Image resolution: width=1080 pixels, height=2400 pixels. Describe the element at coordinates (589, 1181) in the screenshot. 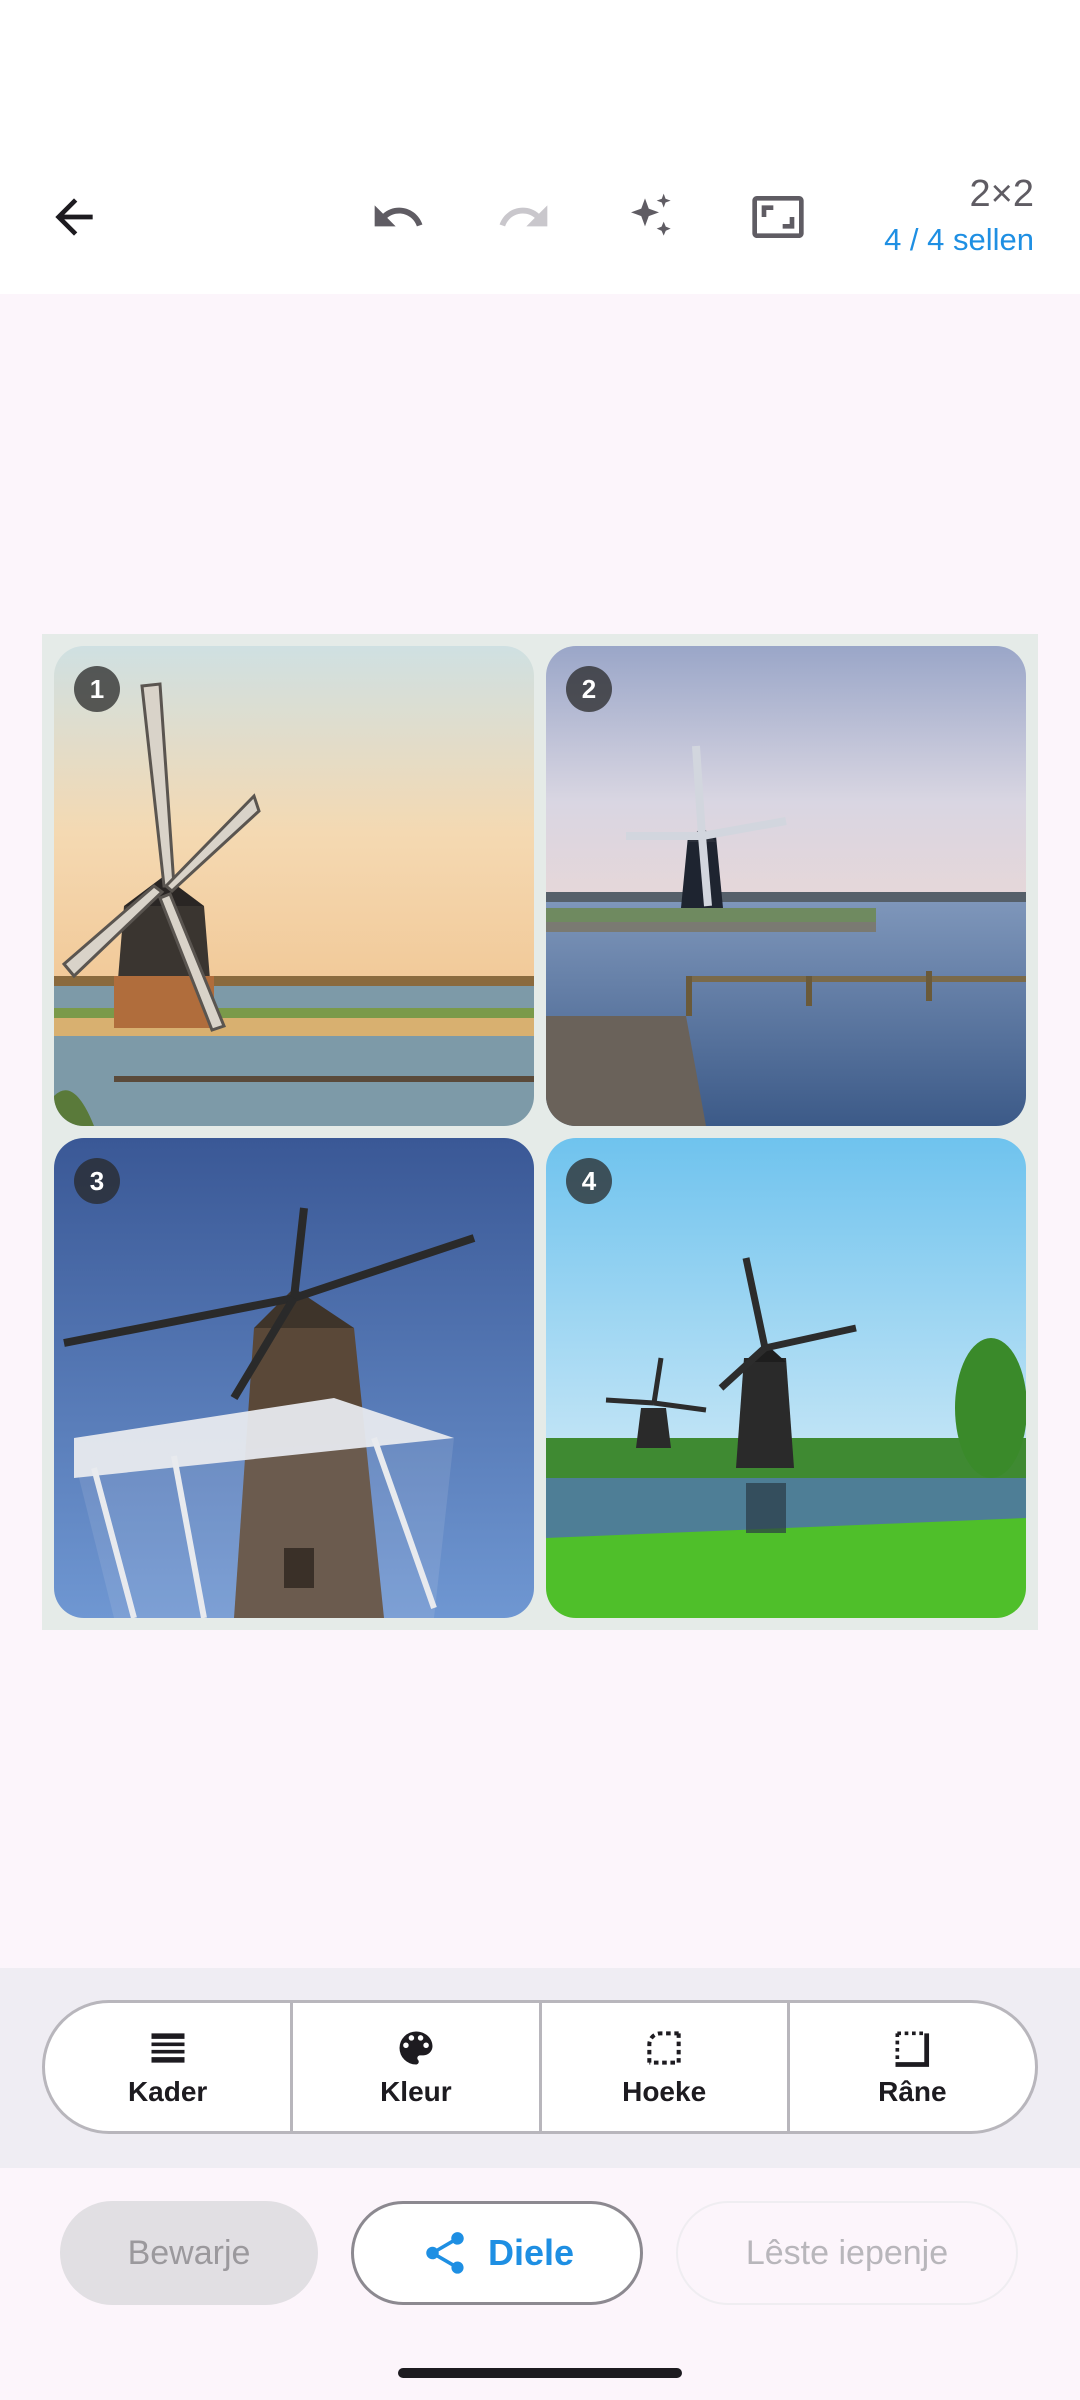

I see `tile-number-badge: 4` at that location.